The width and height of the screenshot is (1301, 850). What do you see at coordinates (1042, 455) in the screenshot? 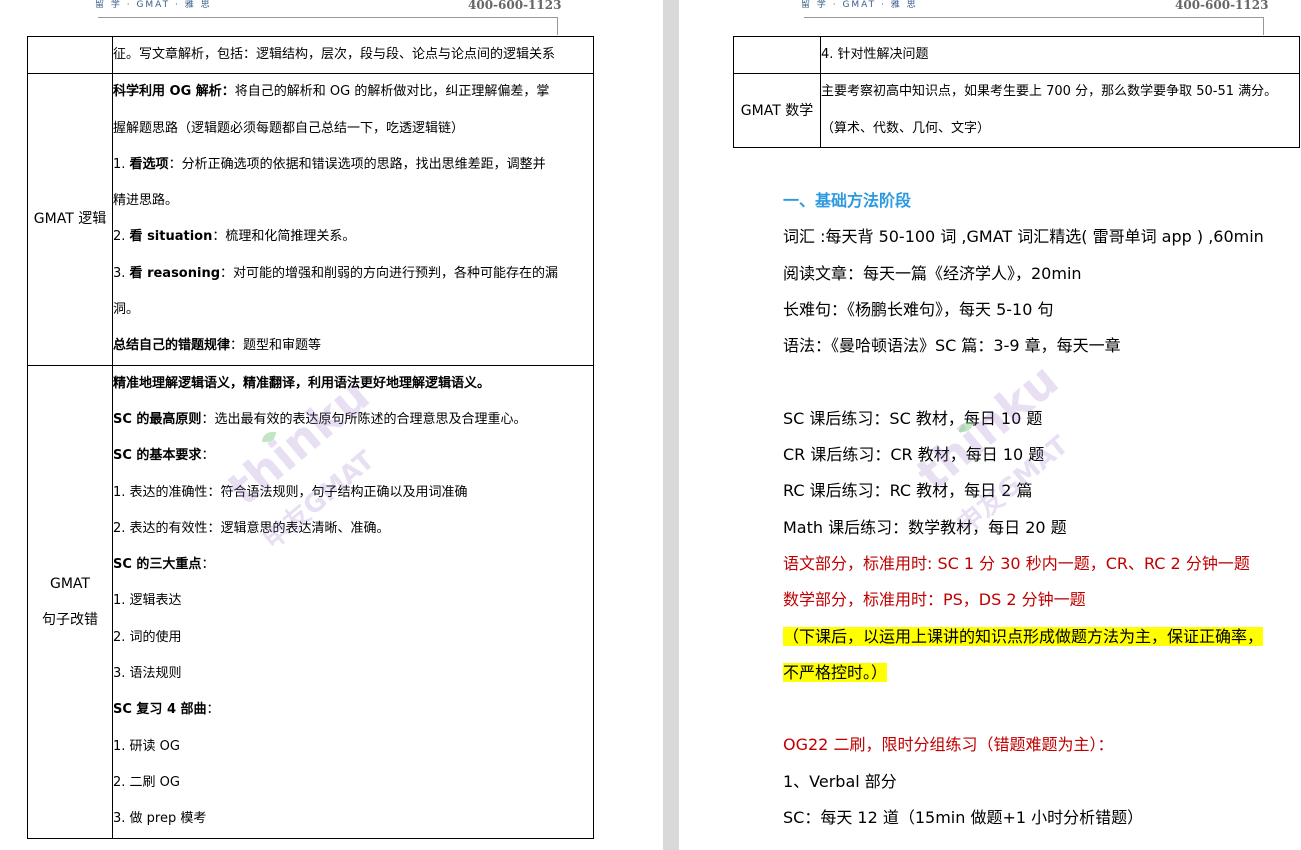
I see `practice-item: CR 课后练习：CR 教材，每日 10 题` at bounding box center [1042, 455].